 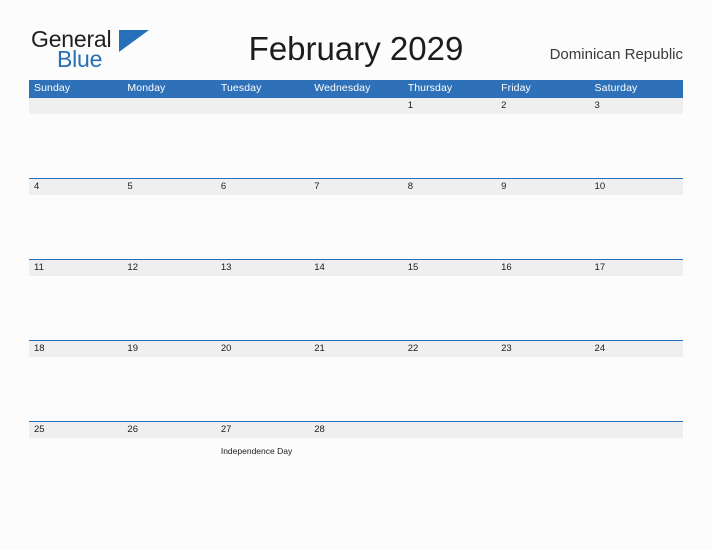 I want to click on date-band: 1 2 3, so click(x=356, y=106).